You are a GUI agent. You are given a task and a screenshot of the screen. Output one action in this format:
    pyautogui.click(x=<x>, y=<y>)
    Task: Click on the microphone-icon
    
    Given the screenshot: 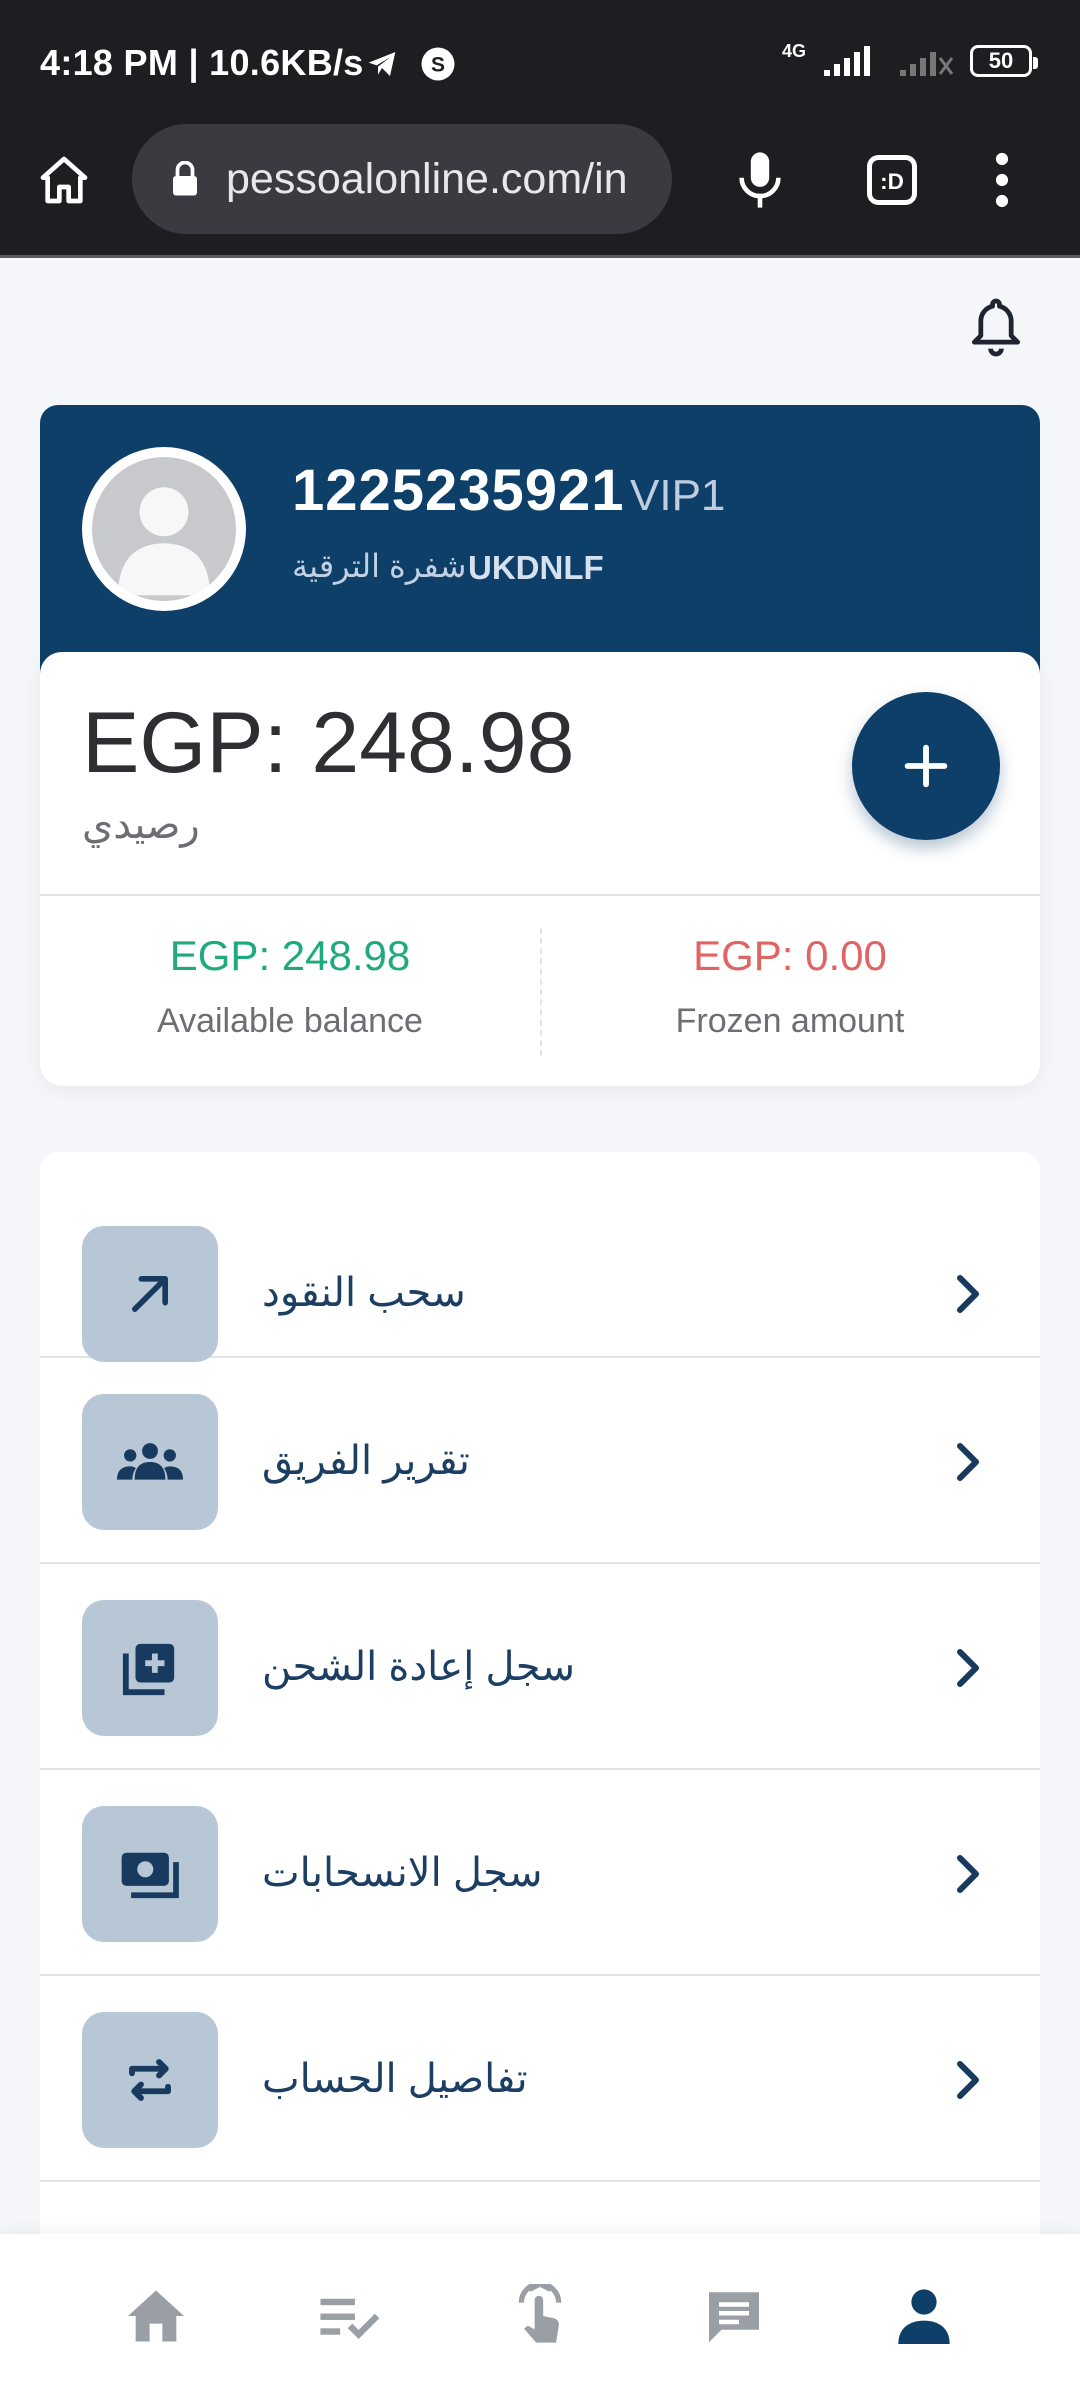 What is the action you would take?
    pyautogui.click(x=760, y=180)
    